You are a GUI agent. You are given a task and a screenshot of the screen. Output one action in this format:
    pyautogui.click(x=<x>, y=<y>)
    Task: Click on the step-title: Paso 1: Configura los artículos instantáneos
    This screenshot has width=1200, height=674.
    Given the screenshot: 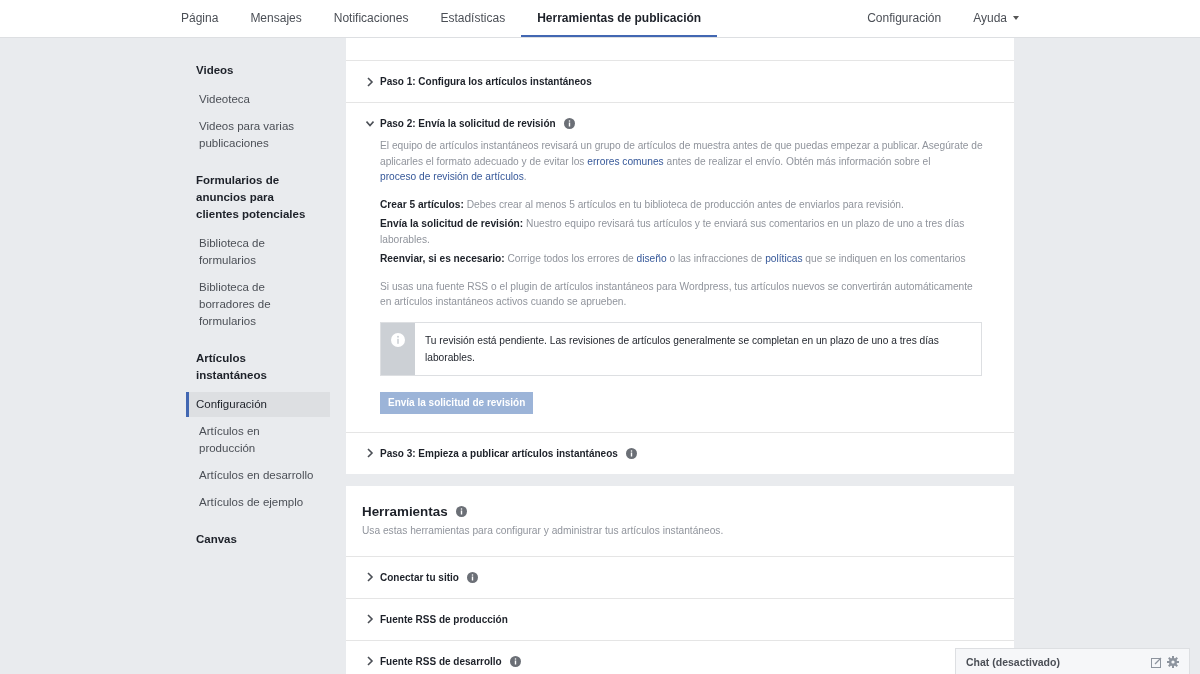 What is the action you would take?
    pyautogui.click(x=486, y=81)
    